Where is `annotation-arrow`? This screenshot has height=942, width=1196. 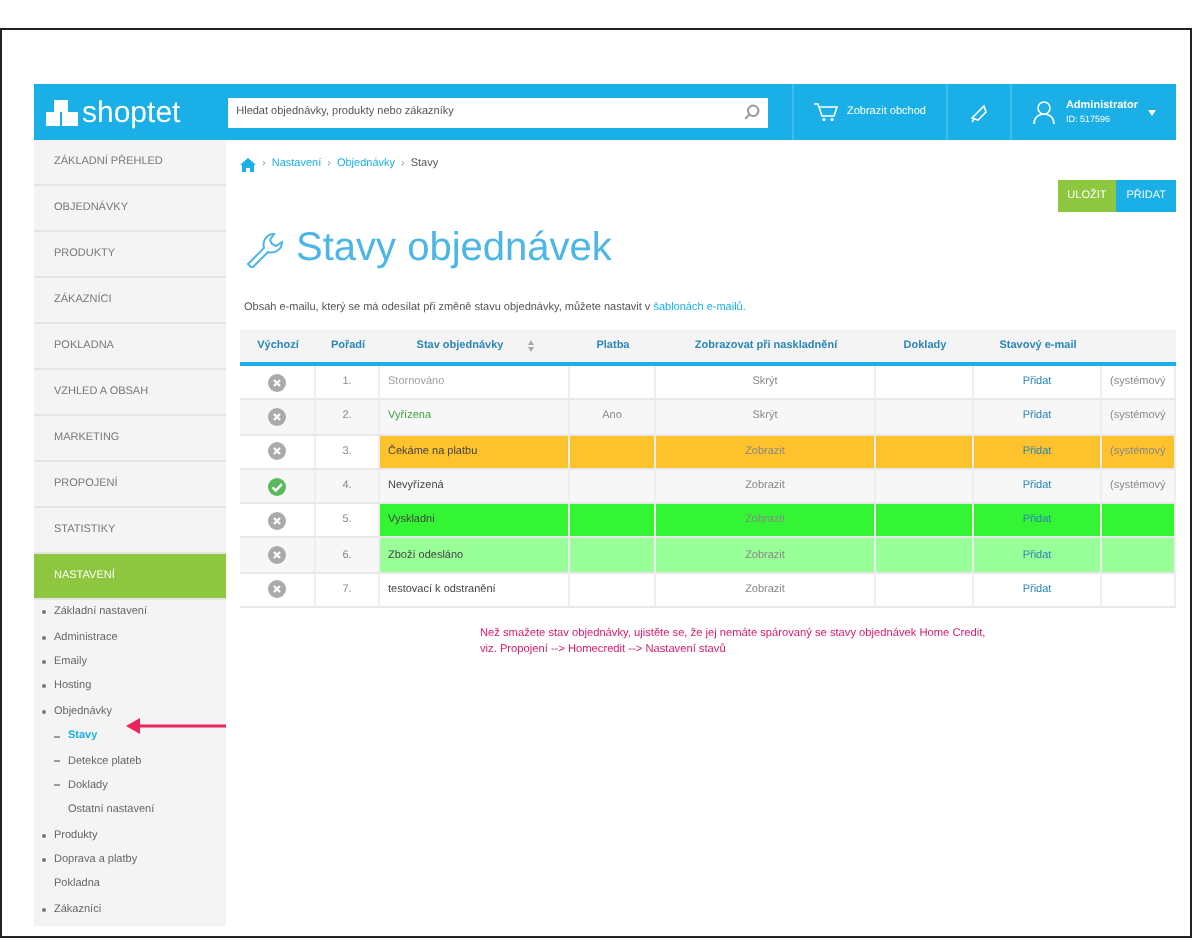 annotation-arrow is located at coordinates (176, 726).